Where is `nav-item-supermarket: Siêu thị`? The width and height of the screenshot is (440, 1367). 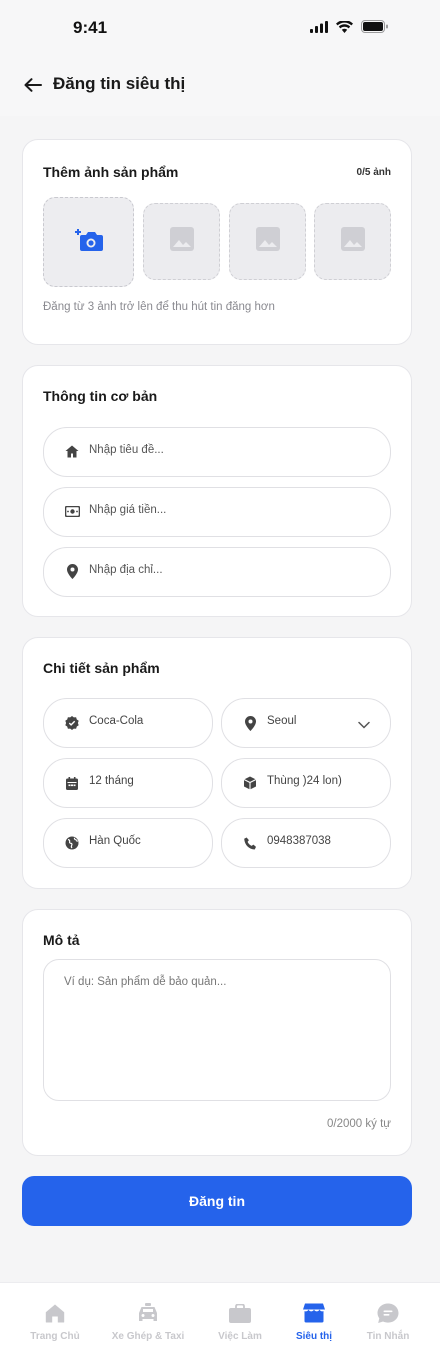
nav-item-supermarket: Siêu thị is located at coordinates (314, 1325).